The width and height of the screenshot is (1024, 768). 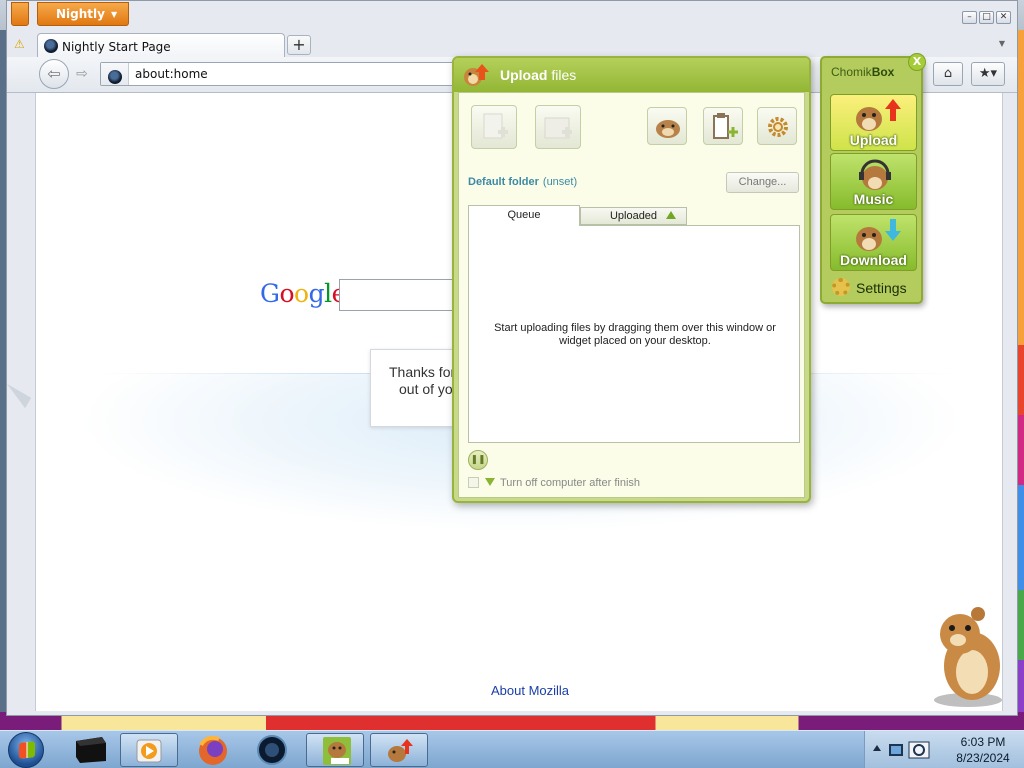 I want to click on back-arrow-icon: ⇦, so click(x=54, y=73).